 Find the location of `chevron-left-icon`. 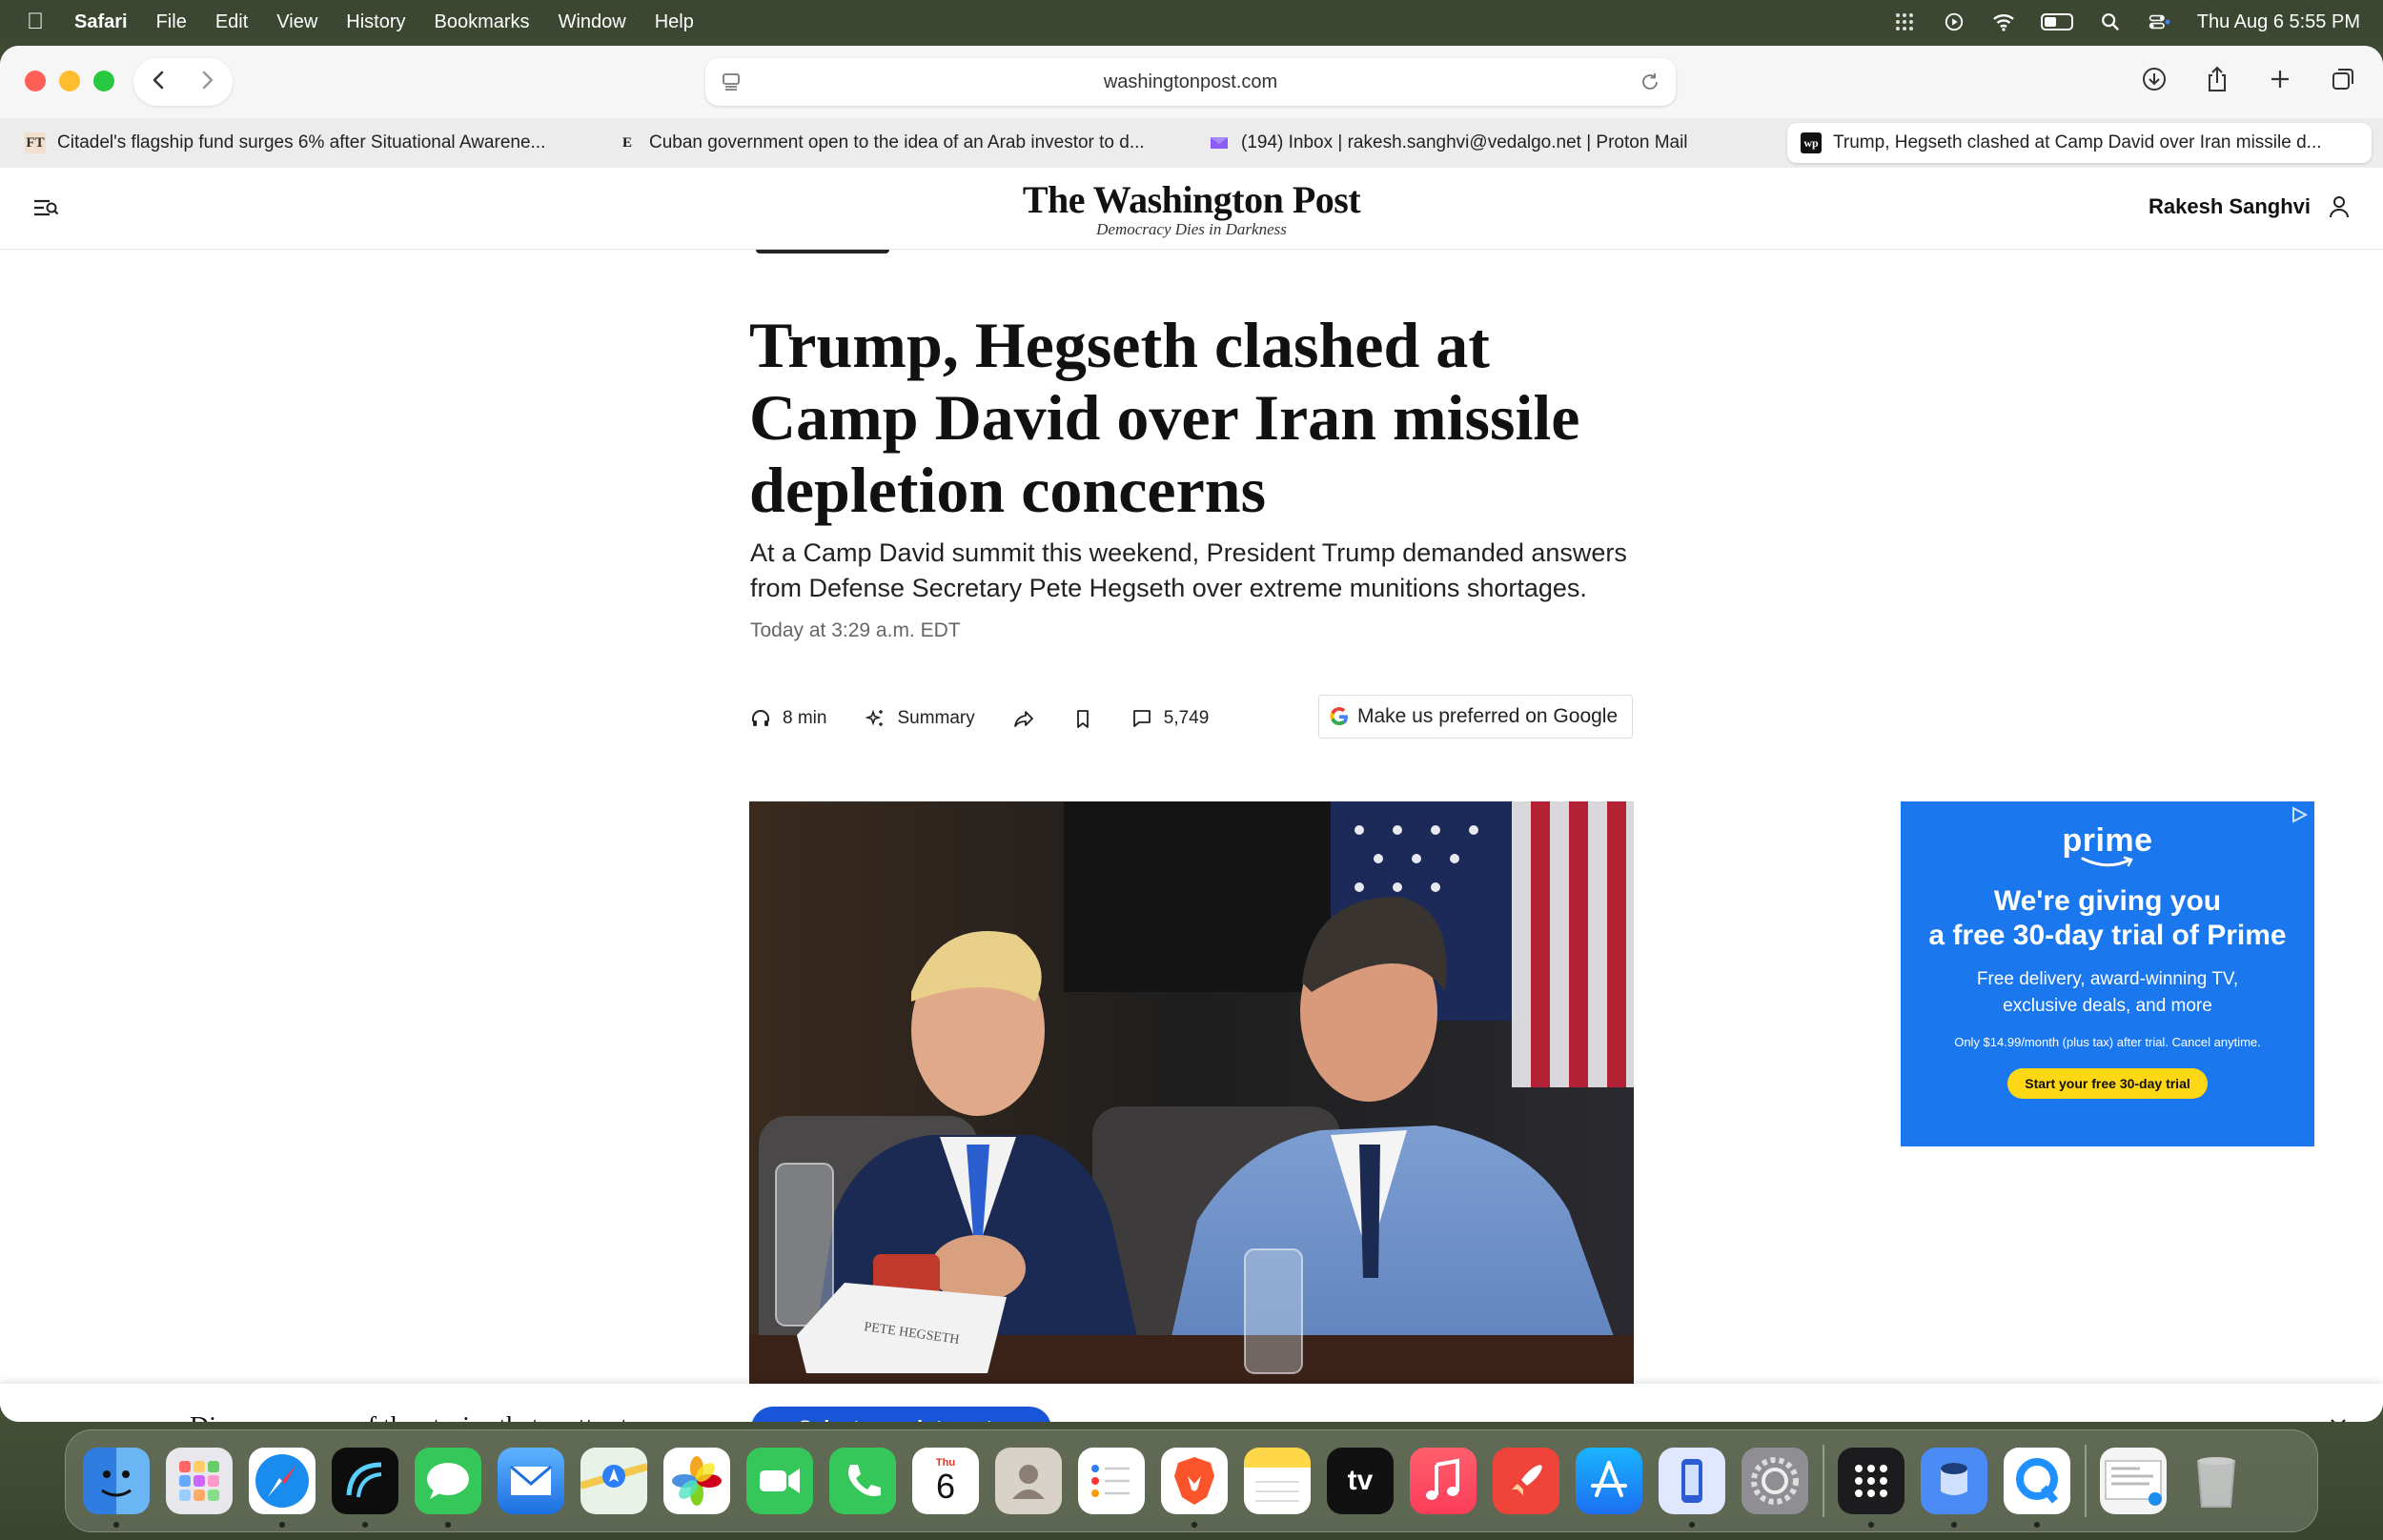

chevron-left-icon is located at coordinates (158, 80).